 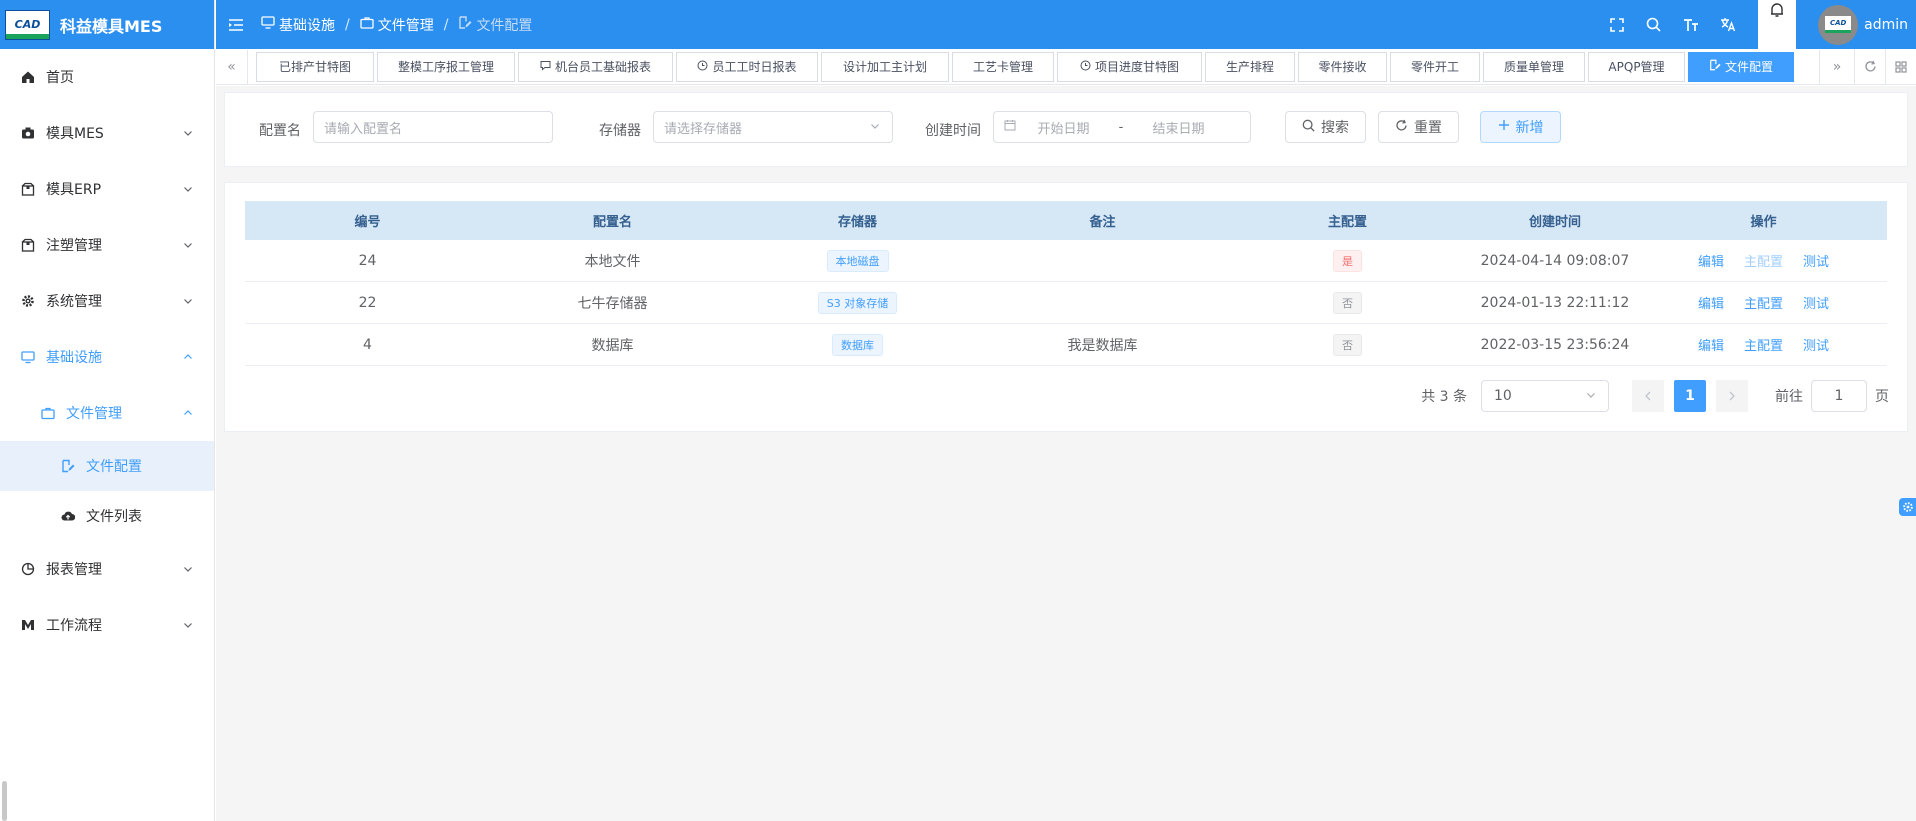 I want to click on column-header: 备注, so click(x=1102, y=222).